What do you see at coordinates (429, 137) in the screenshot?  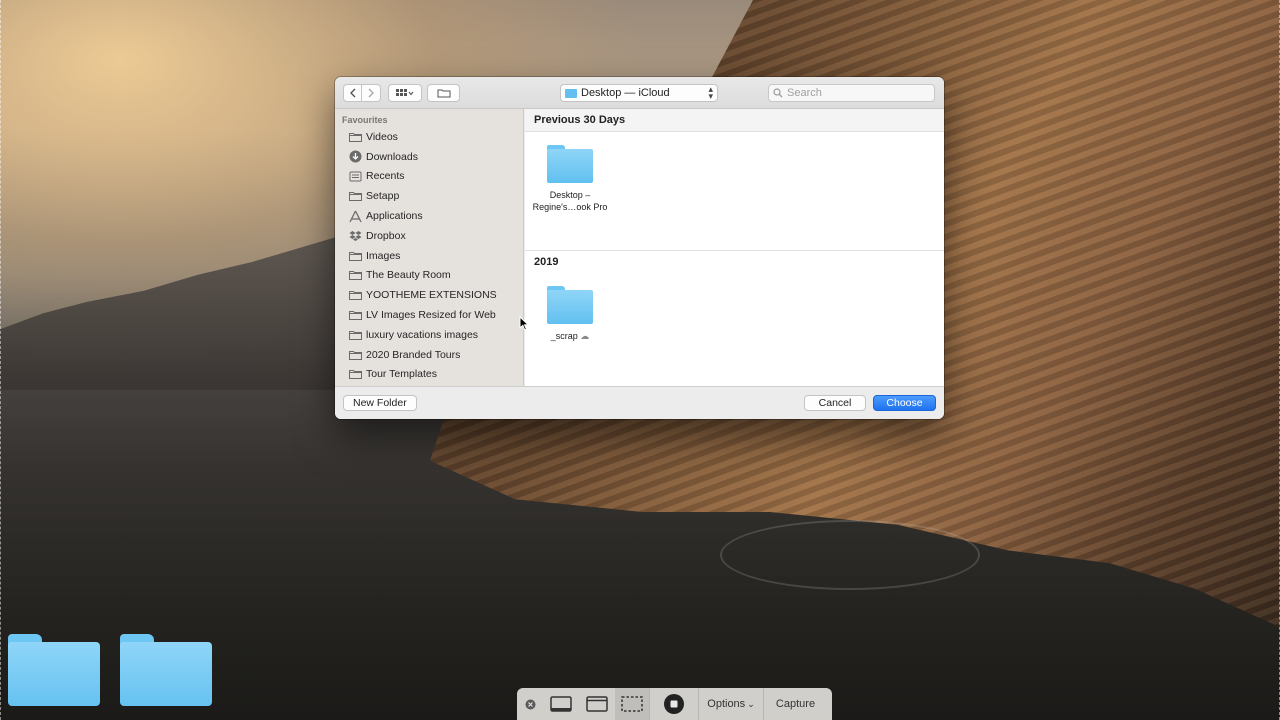 I see `sidebar-item-videos: Videos` at bounding box center [429, 137].